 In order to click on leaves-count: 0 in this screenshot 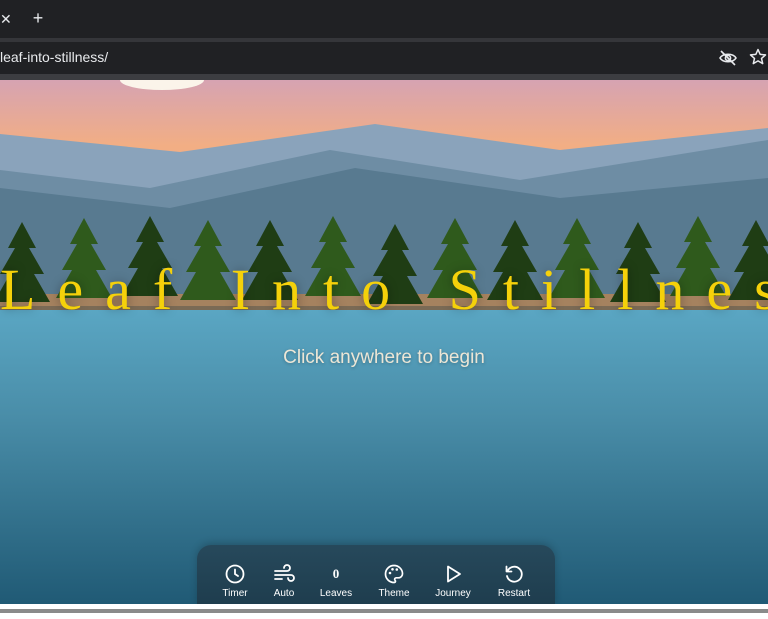, I will do `click(336, 573)`.